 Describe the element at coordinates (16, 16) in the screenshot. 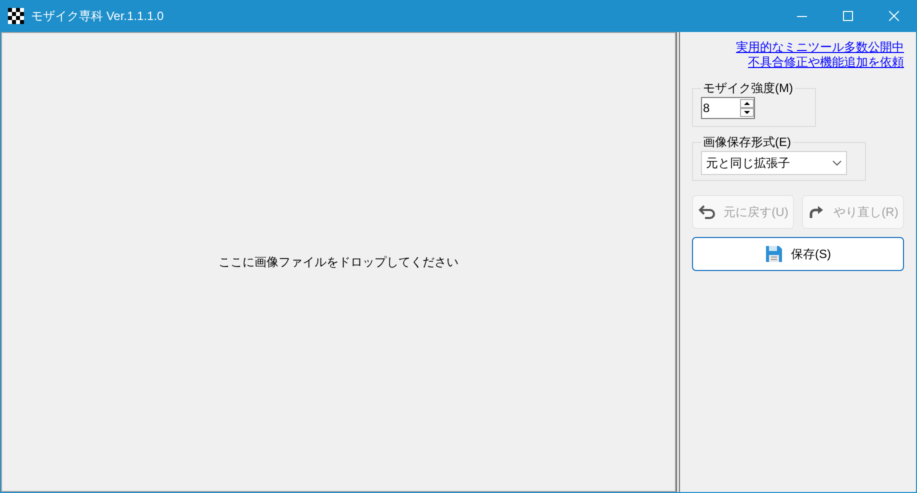

I see `checkered-flag-icon` at that location.